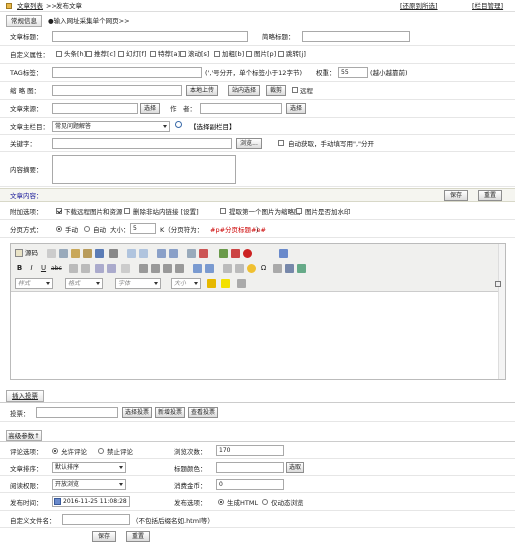 This screenshot has height=546, width=515. What do you see at coordinates (209, 268) in the screenshot?
I see `unlink-icon` at bounding box center [209, 268].